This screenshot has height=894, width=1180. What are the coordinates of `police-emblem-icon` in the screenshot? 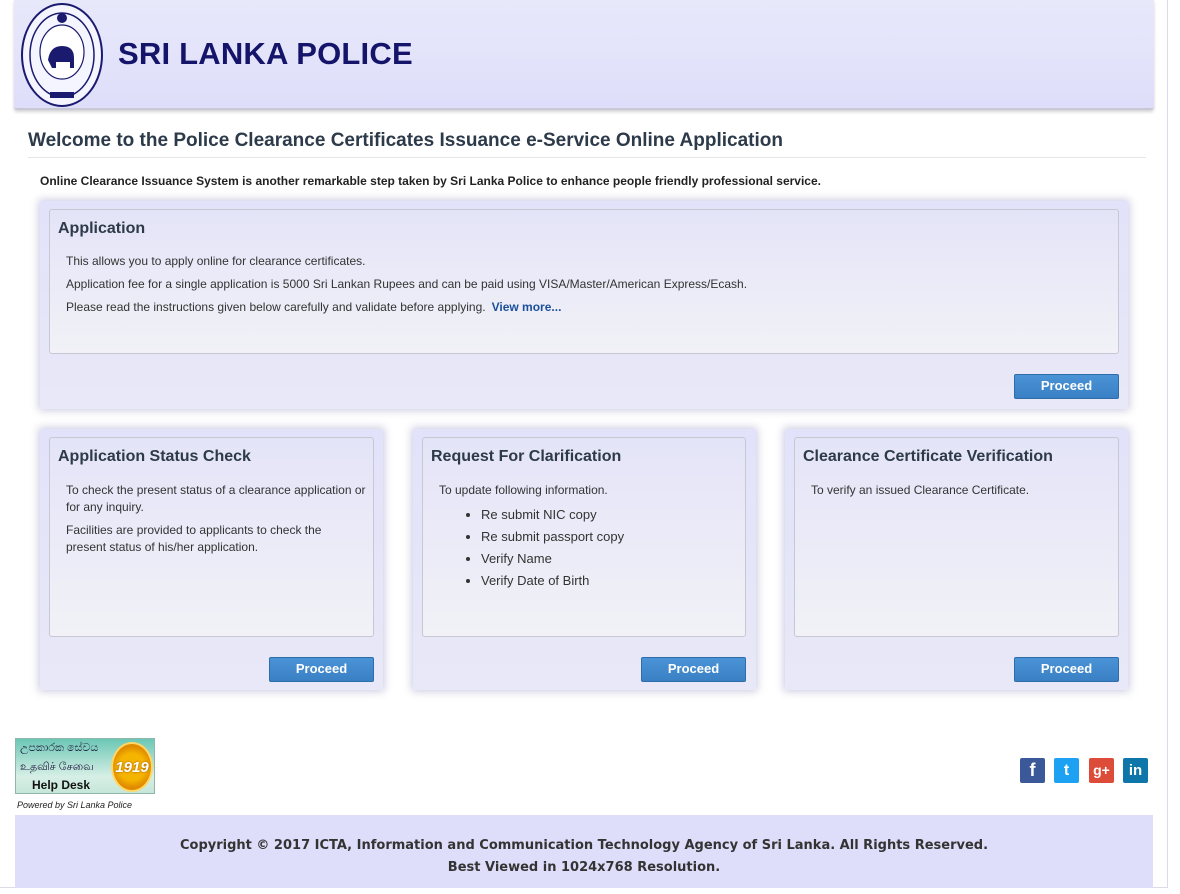 It's located at (62, 55).